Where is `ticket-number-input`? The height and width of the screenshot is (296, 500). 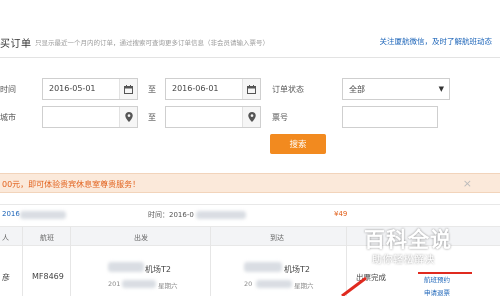
ticket-number-input is located at coordinates (390, 117).